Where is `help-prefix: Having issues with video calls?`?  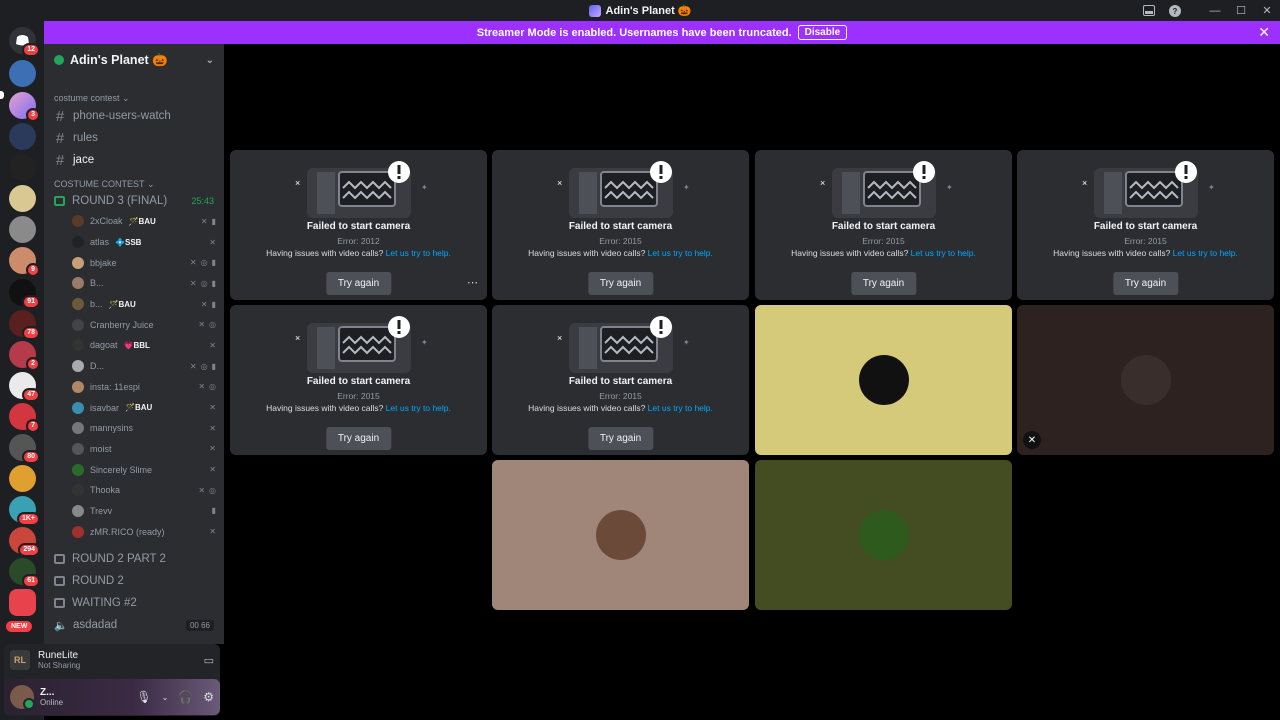
help-prefix: Having issues with video calls? is located at coordinates (587, 253).